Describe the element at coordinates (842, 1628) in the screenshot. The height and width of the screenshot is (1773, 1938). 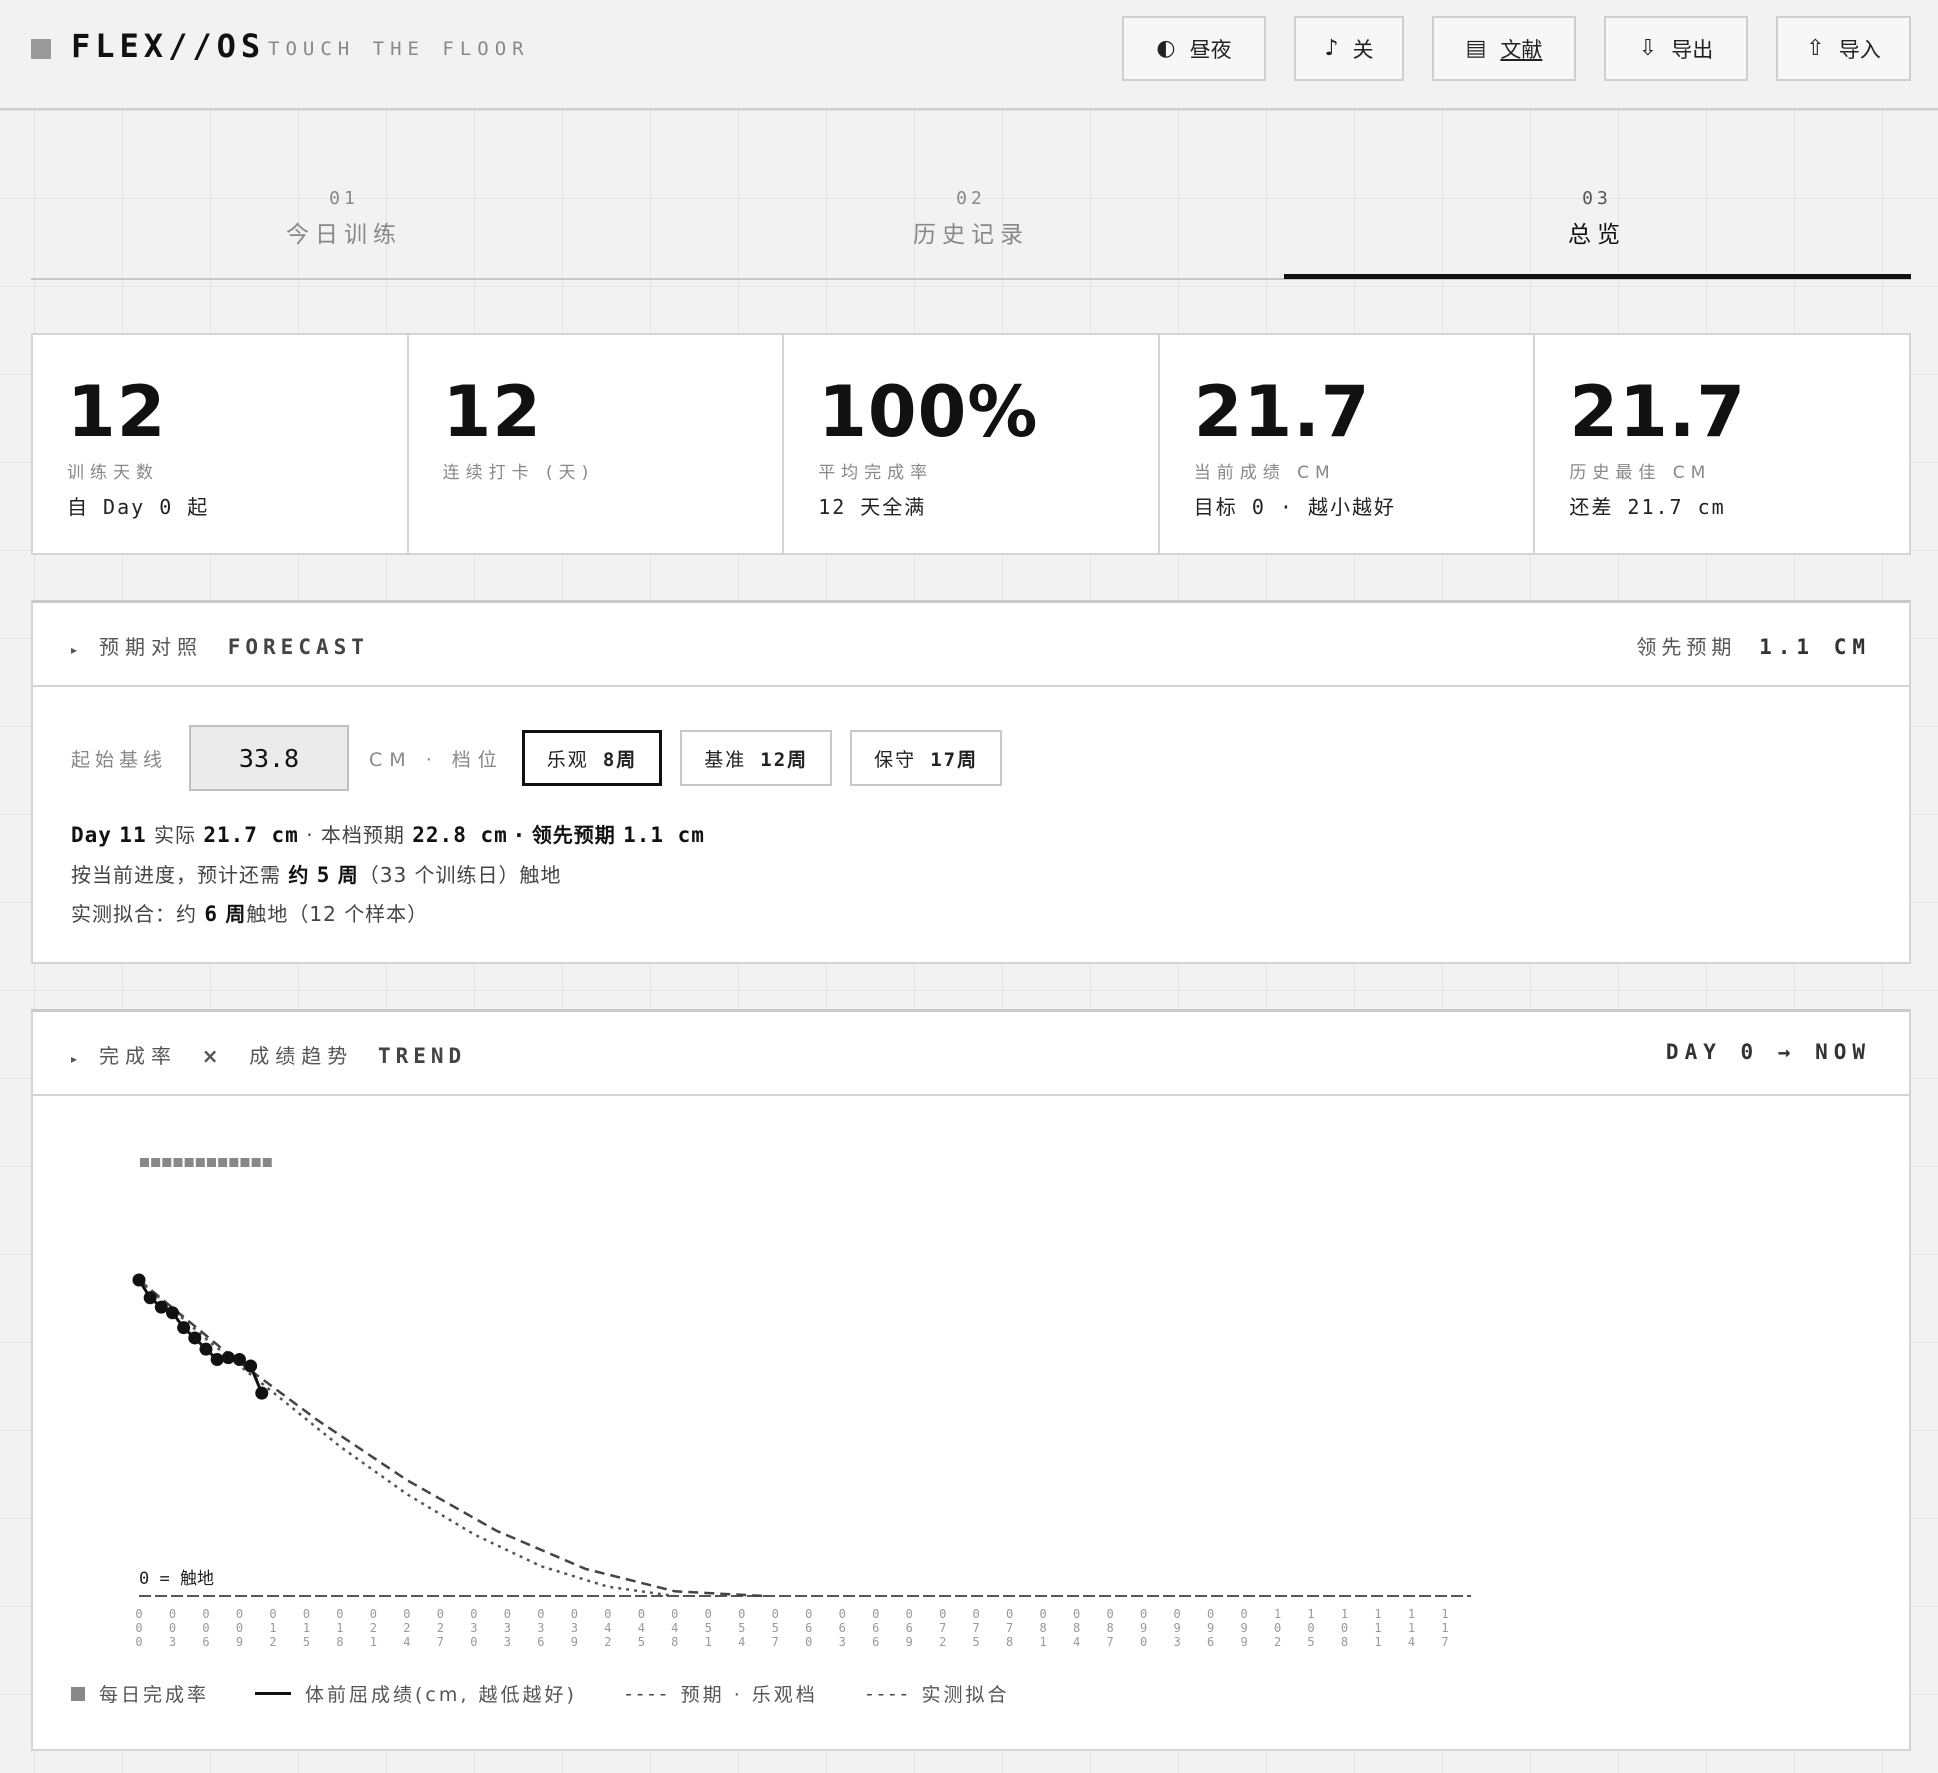
I see `x-tick-label: 063` at that location.